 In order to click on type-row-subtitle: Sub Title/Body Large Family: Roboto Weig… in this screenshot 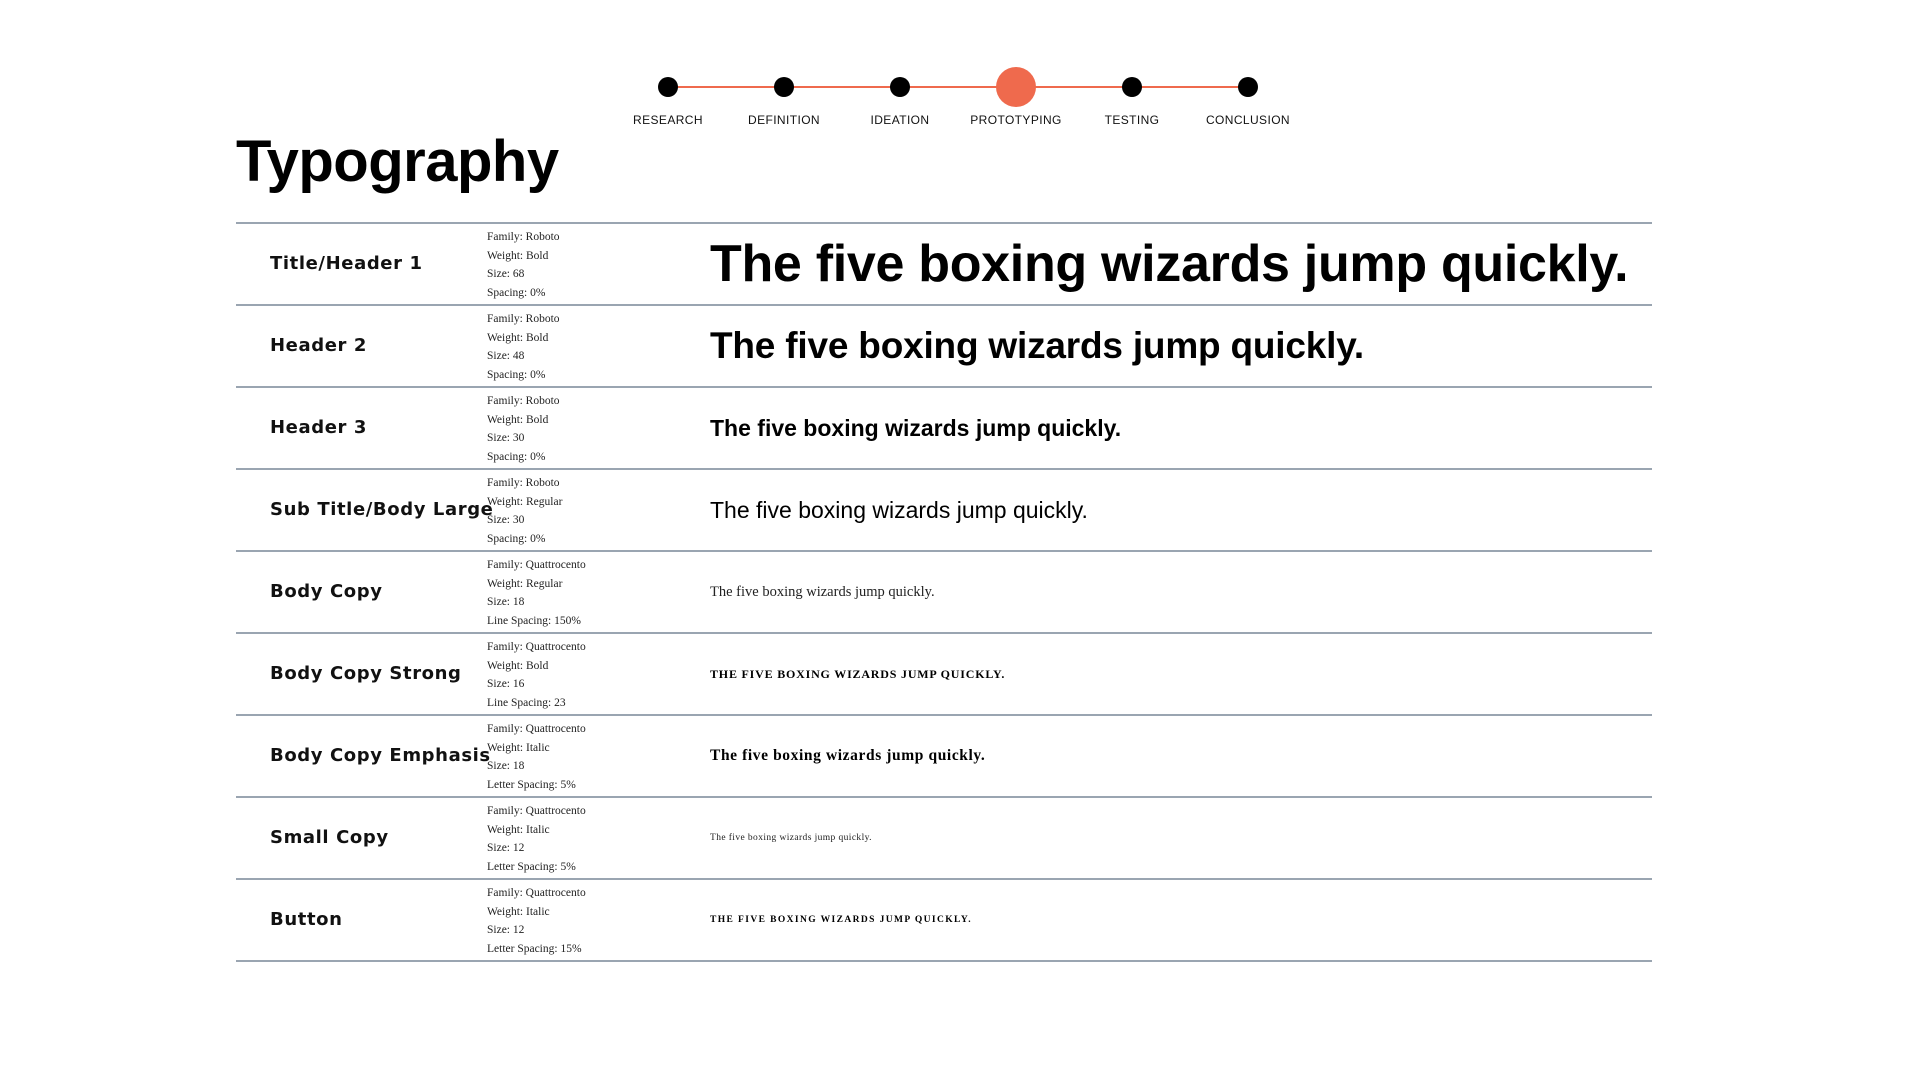, I will do `click(944, 511)`.